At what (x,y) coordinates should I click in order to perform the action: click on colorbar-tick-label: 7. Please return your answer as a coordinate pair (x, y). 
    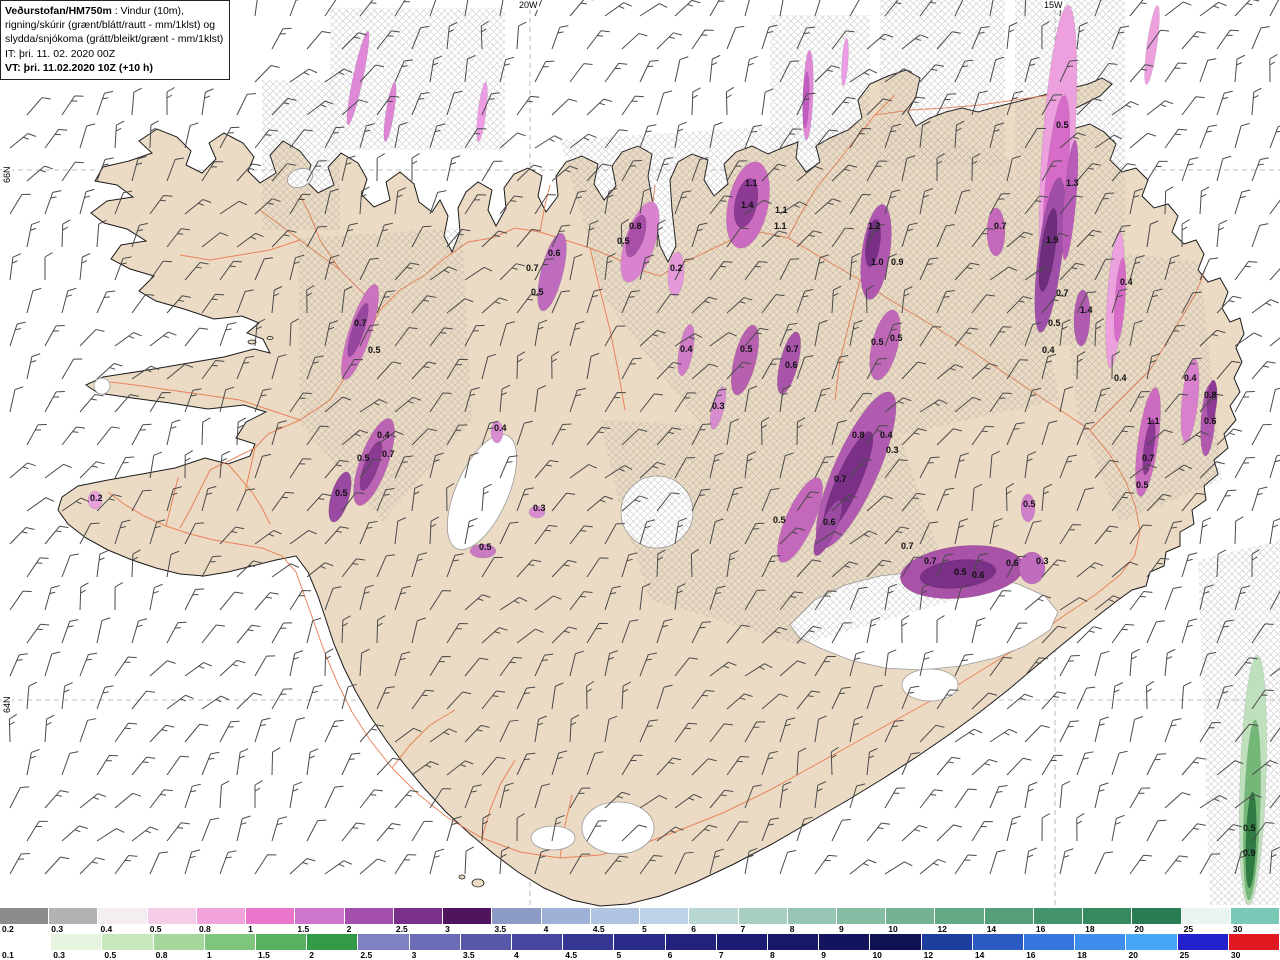
    Looking at the image, I should click on (721, 955).